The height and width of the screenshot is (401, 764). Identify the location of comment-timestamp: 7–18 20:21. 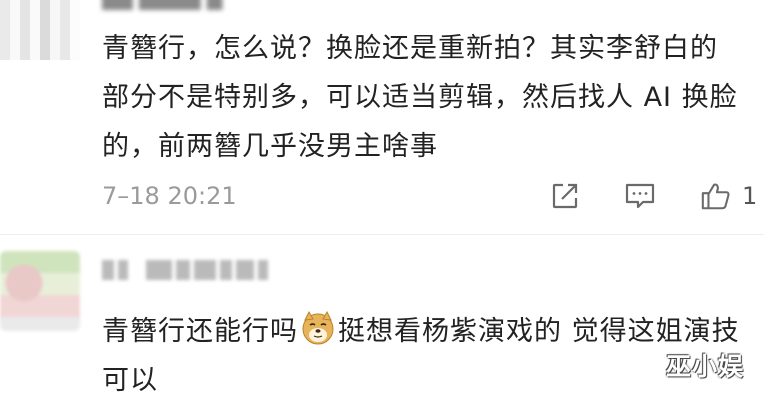
(169, 196).